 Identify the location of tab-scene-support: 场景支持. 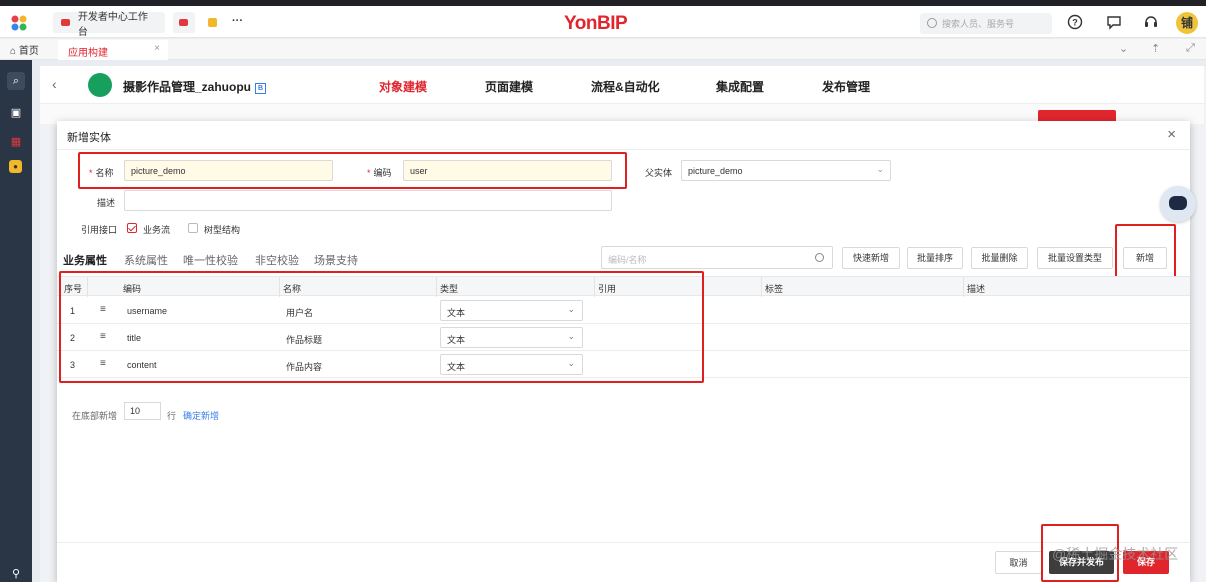
(336, 260).